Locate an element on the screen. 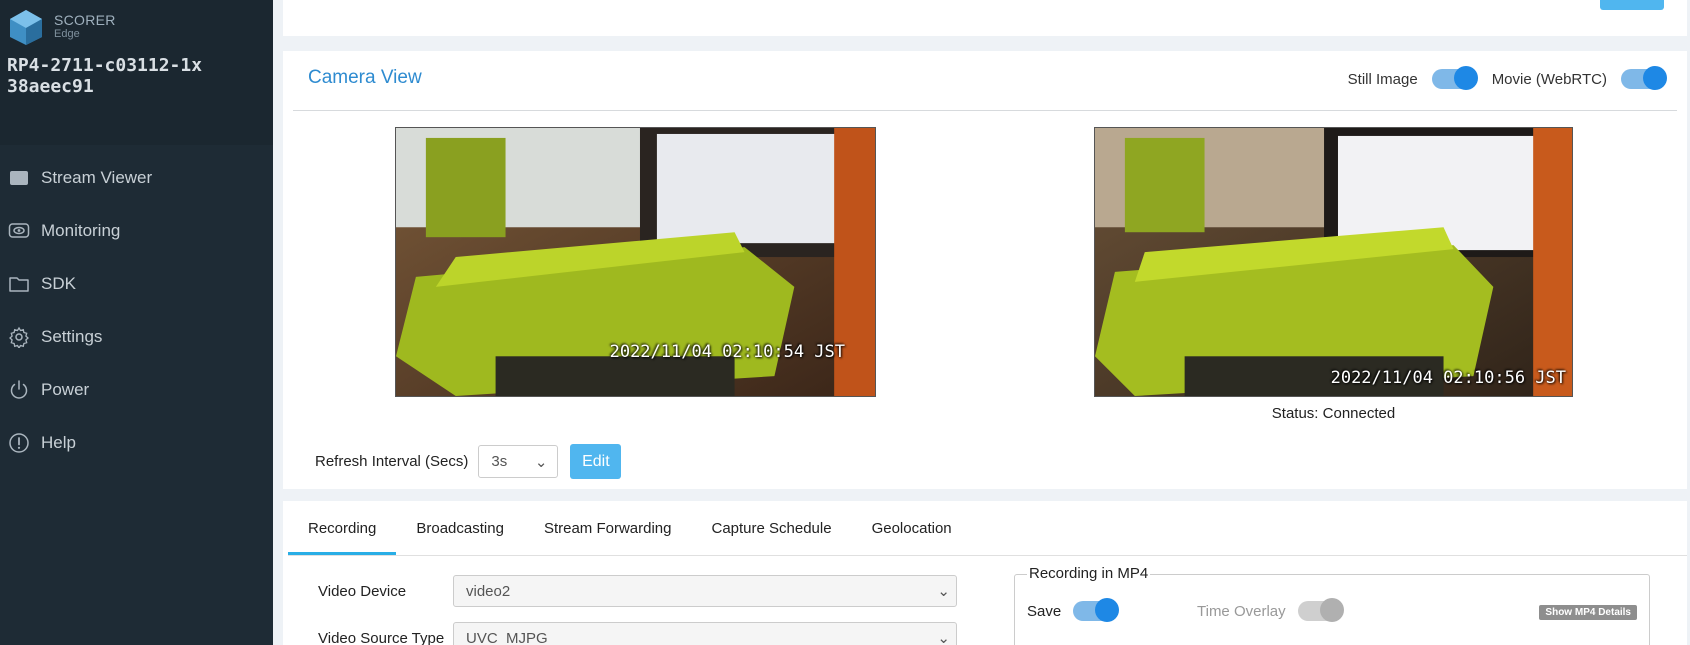 Image resolution: width=1690 pixels, height=645 pixels. refresh-interval-label: Refresh Interval (Secs) is located at coordinates (392, 461).